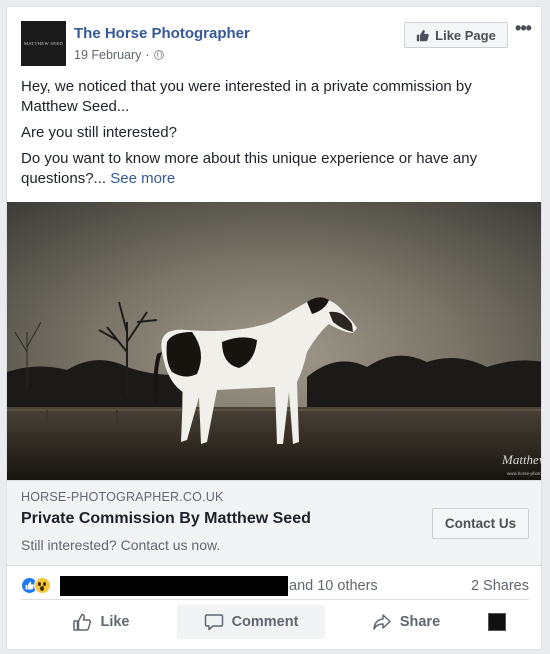 This screenshot has width=550, height=654. I want to click on link-domain: HORSE-PHOTOGRAPHER.CO.UK, so click(122, 497).